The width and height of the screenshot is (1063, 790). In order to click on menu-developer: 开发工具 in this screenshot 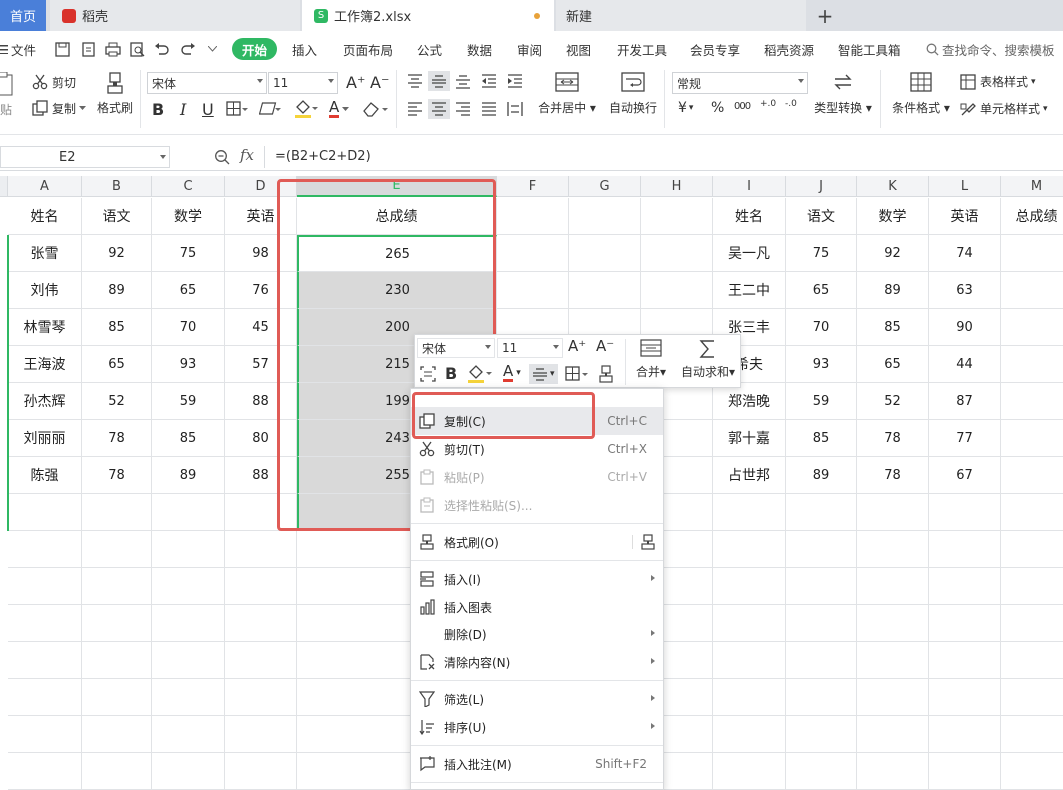, I will do `click(642, 49)`.